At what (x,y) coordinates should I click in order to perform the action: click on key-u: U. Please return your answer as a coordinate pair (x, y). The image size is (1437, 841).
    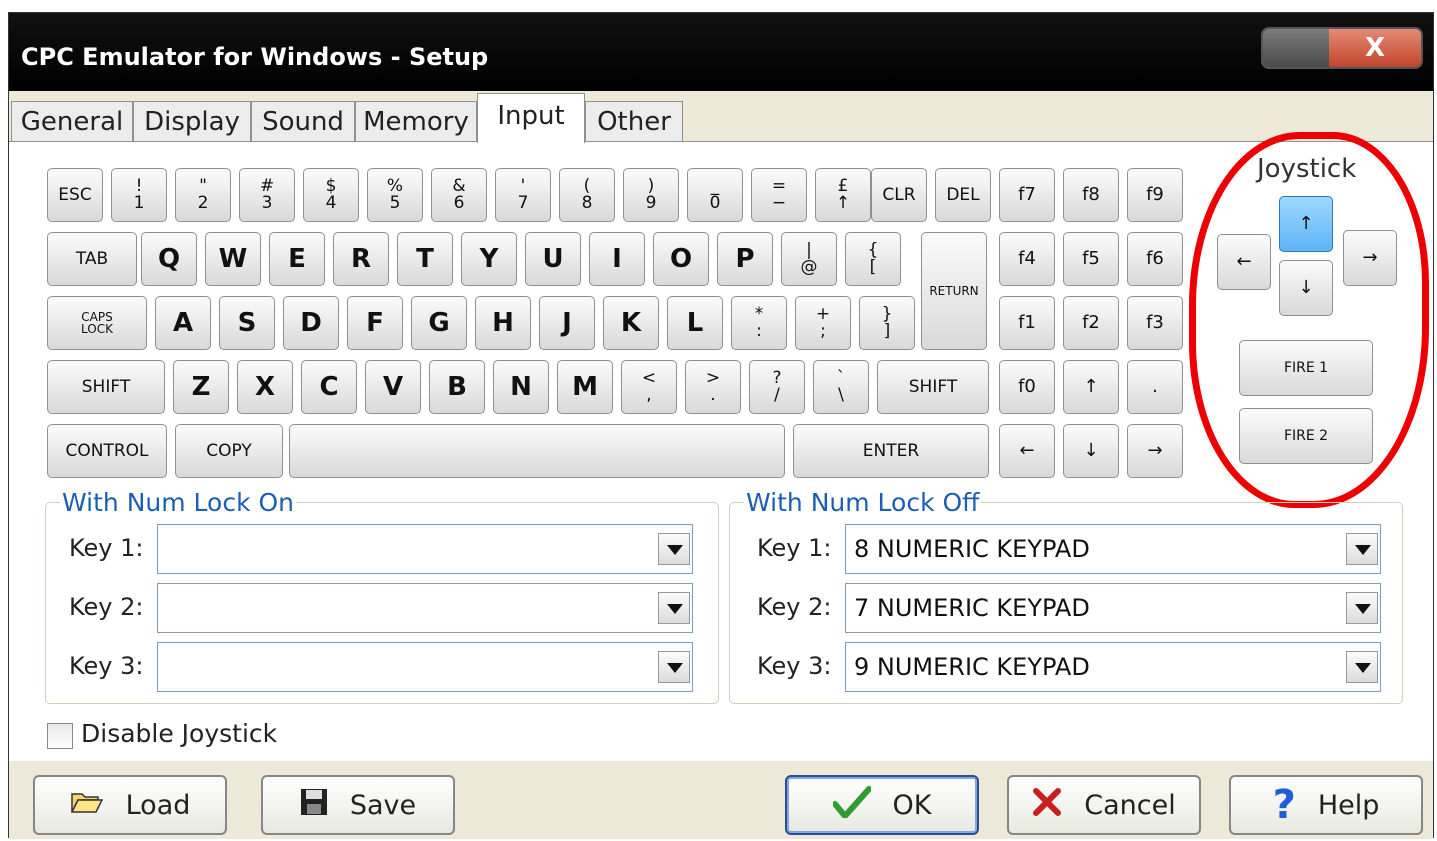
    Looking at the image, I should click on (553, 259).